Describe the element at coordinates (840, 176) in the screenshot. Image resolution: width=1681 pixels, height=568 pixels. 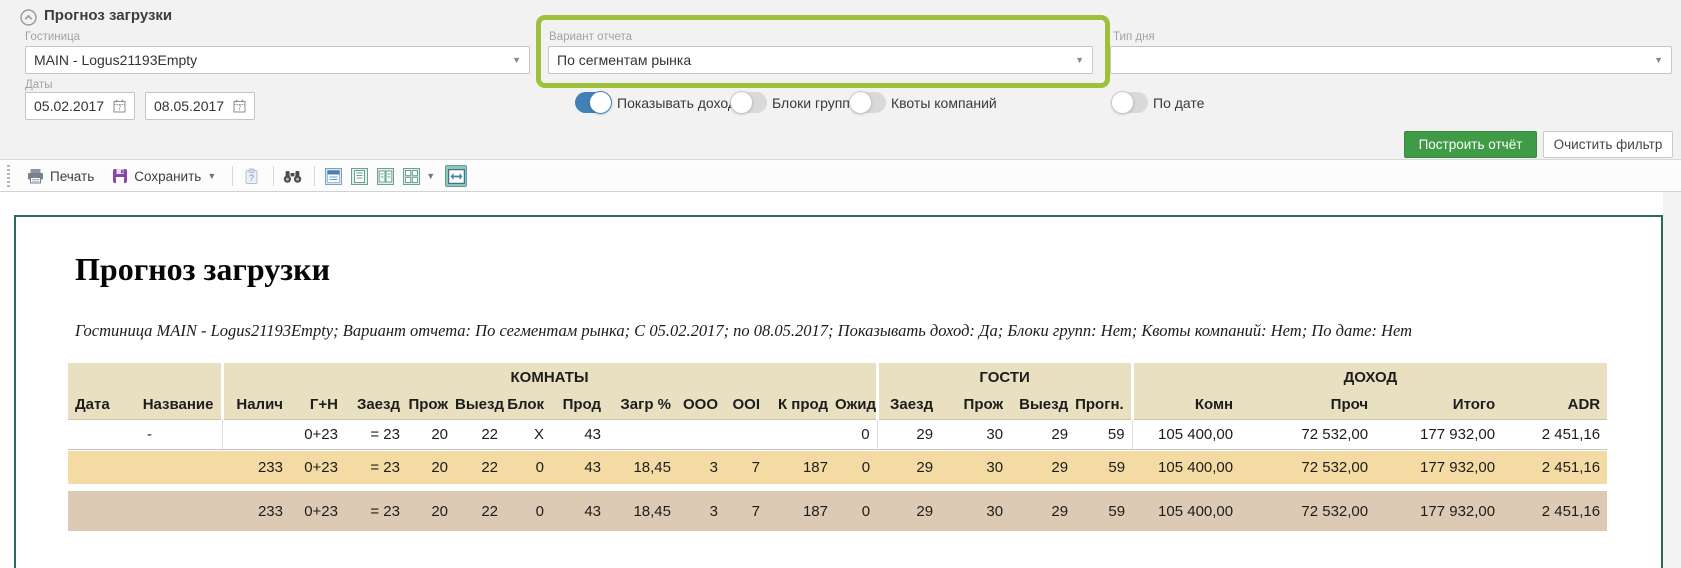
I see `report-toolbar: Печать Сохранить ▼ ? ▼` at that location.